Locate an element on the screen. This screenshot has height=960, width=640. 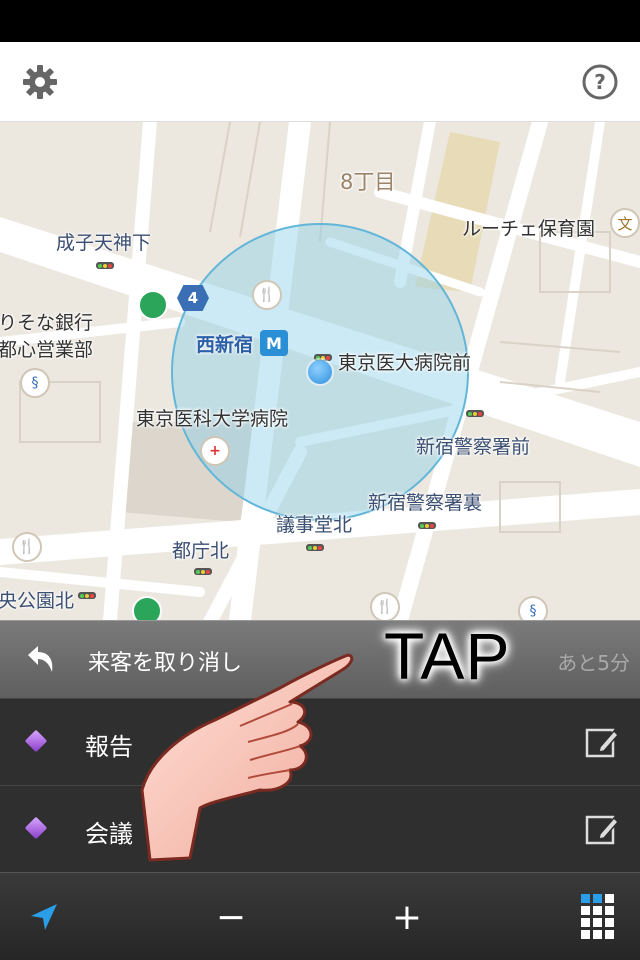
current-location-dot is located at coordinates (320, 372).